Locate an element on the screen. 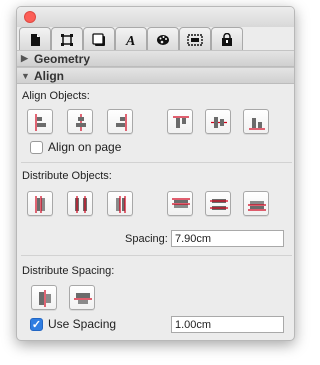 The height and width of the screenshot is (365, 320). svg-text: A is located at coordinates (130, 40).